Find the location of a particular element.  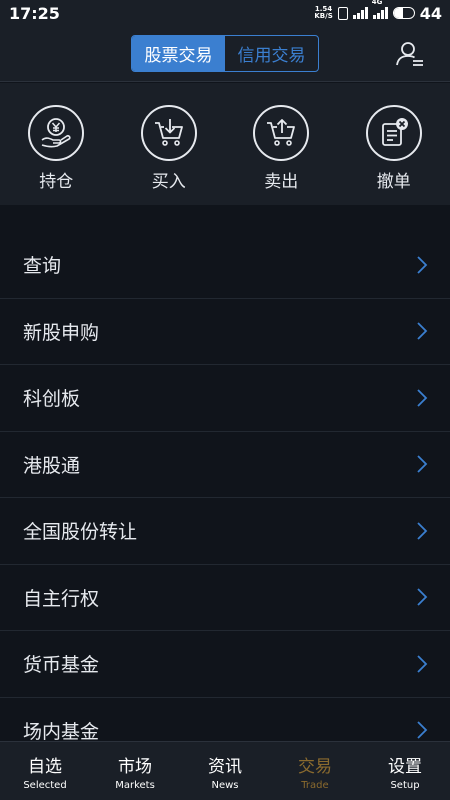

net-speed-unit: KB/S is located at coordinates (323, 16).